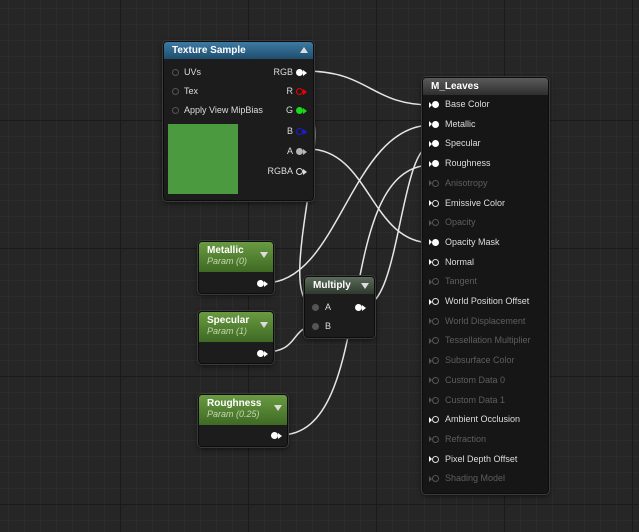 Image resolution: width=639 pixels, height=532 pixels. What do you see at coordinates (209, 50) in the screenshot?
I see `texture-sample-title: Texture Sample` at bounding box center [209, 50].